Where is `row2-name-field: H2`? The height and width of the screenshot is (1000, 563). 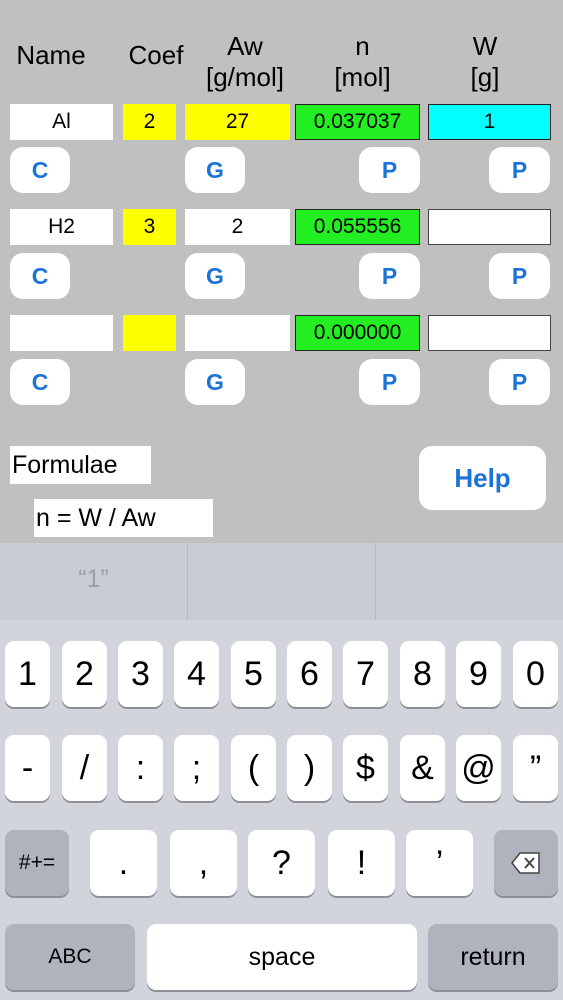 row2-name-field: H2 is located at coordinates (61, 227).